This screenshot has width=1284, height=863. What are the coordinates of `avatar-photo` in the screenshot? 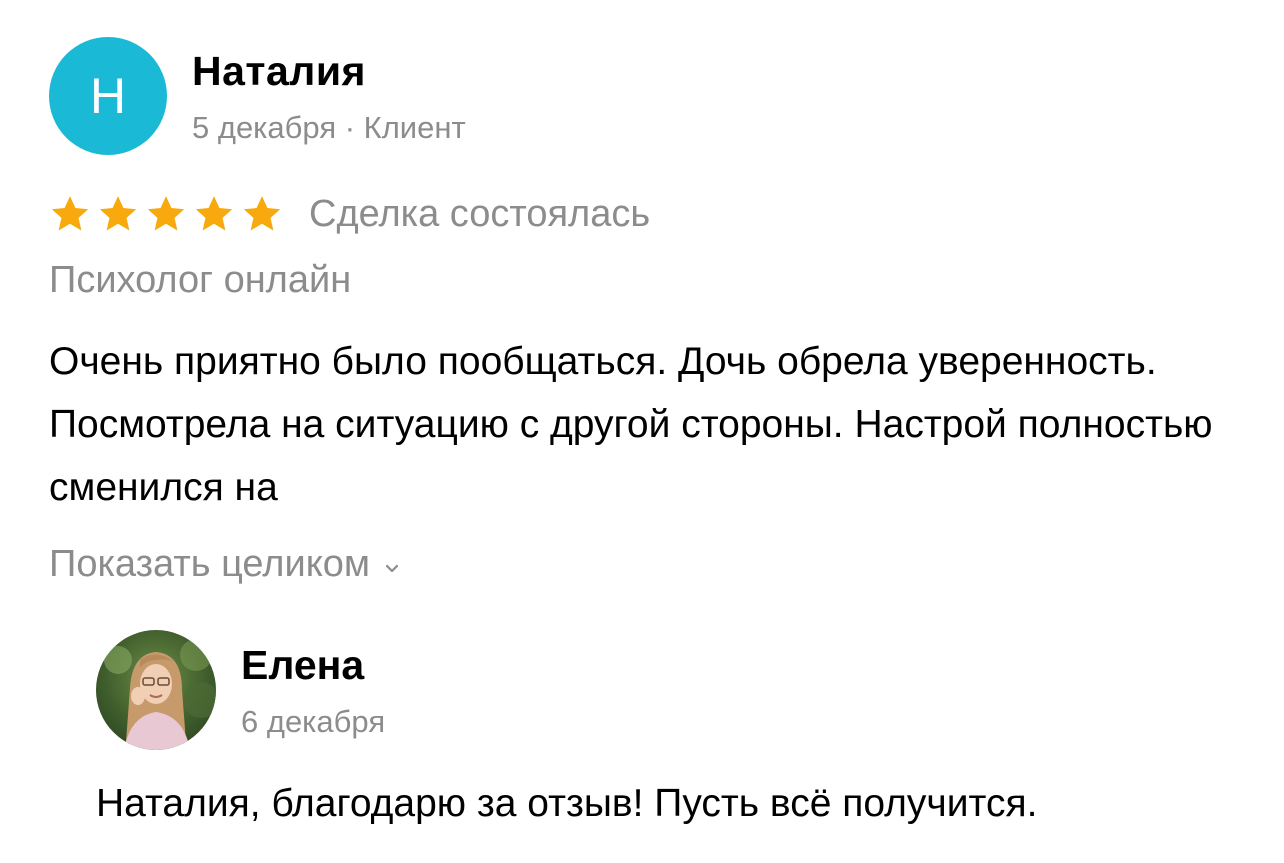 It's located at (156, 690).